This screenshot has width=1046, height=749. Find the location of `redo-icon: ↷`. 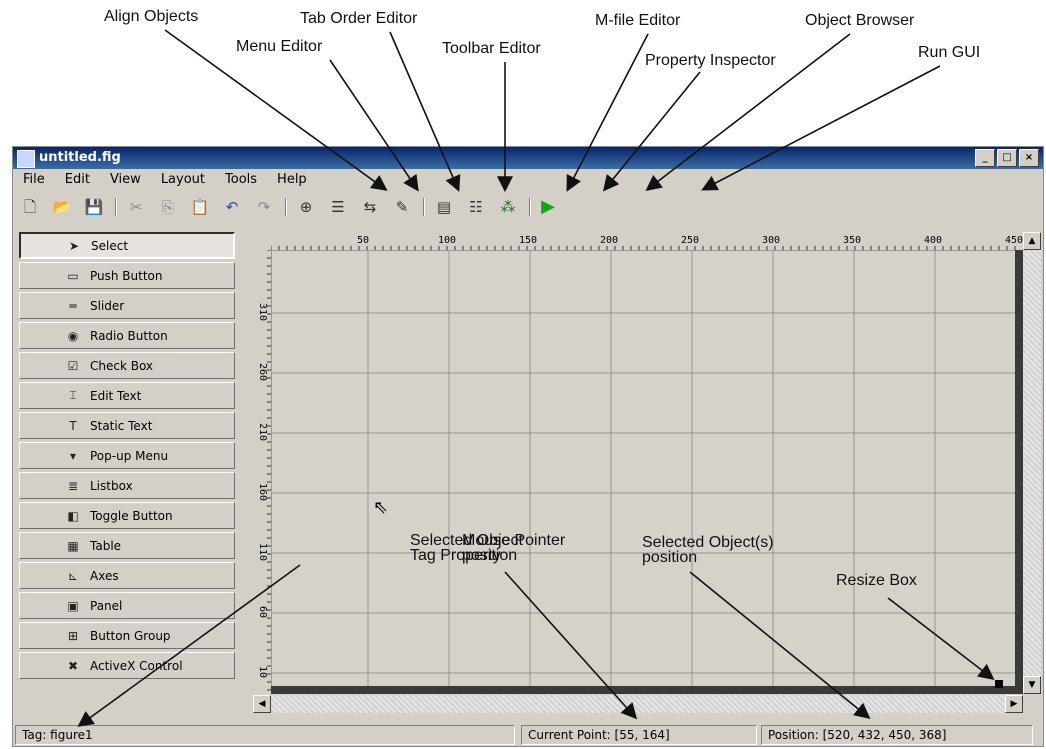

redo-icon: ↷ is located at coordinates (264, 207).